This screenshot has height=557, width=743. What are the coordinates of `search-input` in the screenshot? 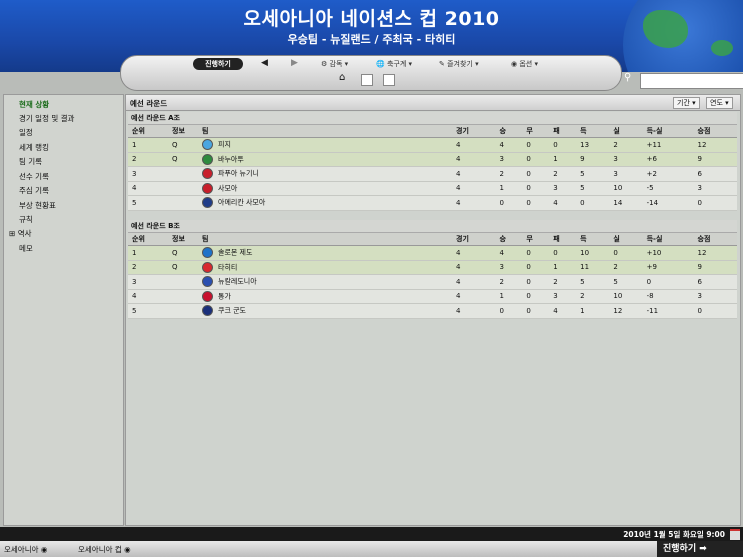 It's located at (691, 81).